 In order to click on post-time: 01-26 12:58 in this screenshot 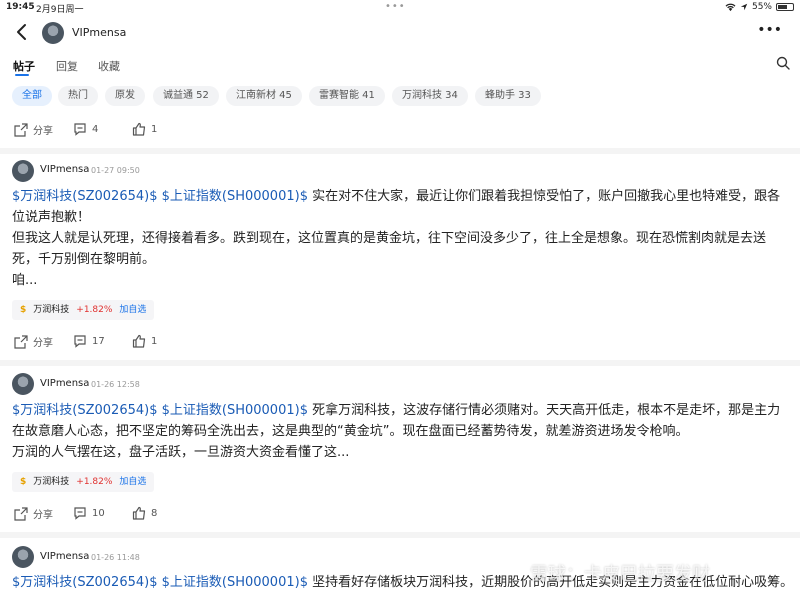, I will do `click(115, 384)`.